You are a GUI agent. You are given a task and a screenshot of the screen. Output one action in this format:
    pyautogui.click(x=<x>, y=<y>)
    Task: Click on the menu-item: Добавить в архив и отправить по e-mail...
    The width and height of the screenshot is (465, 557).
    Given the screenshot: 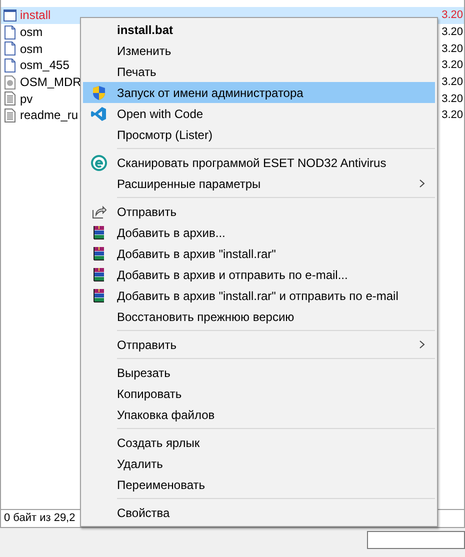 What is the action you would take?
    pyautogui.click(x=259, y=274)
    